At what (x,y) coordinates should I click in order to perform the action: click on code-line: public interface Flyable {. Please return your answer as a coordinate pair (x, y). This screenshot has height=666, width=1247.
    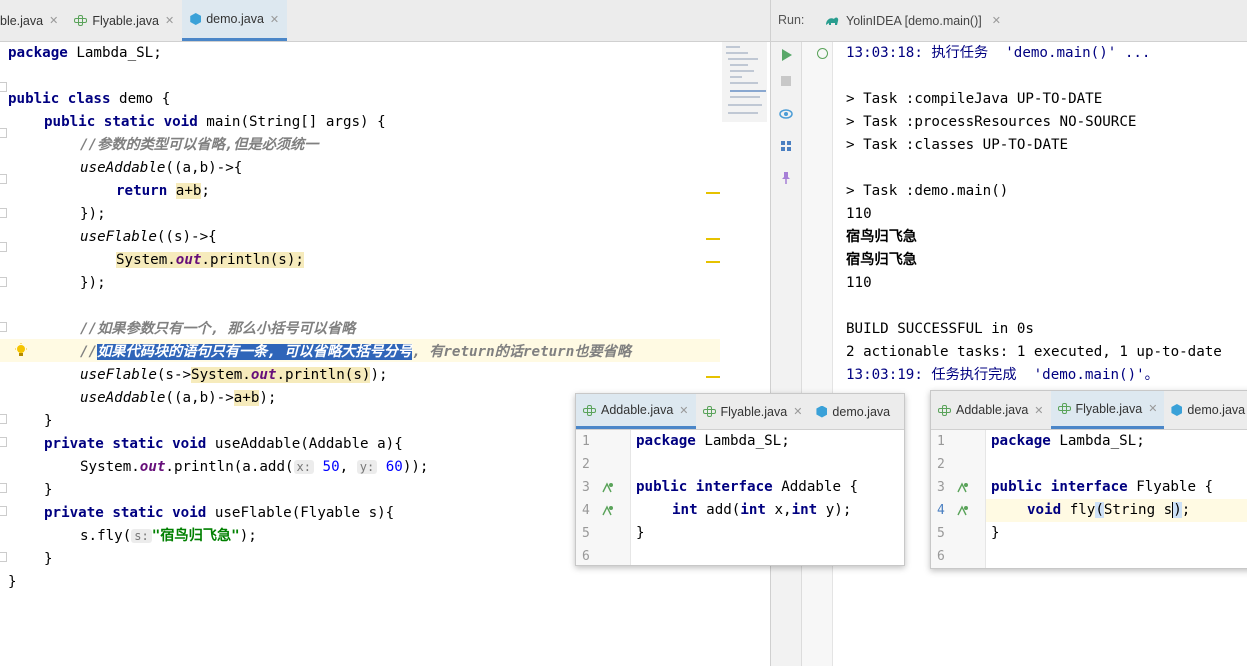
    Looking at the image, I should click on (1102, 487).